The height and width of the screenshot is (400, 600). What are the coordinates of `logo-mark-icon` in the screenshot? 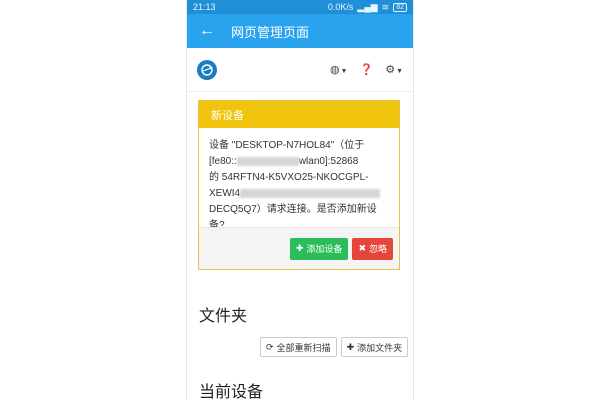 It's located at (207, 69).